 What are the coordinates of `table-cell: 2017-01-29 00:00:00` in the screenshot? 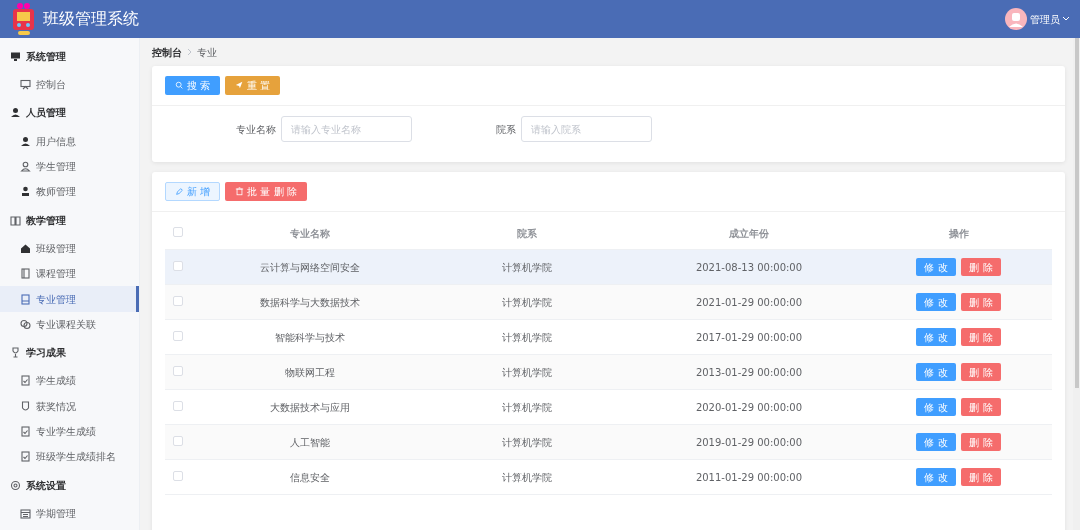 It's located at (749, 337).